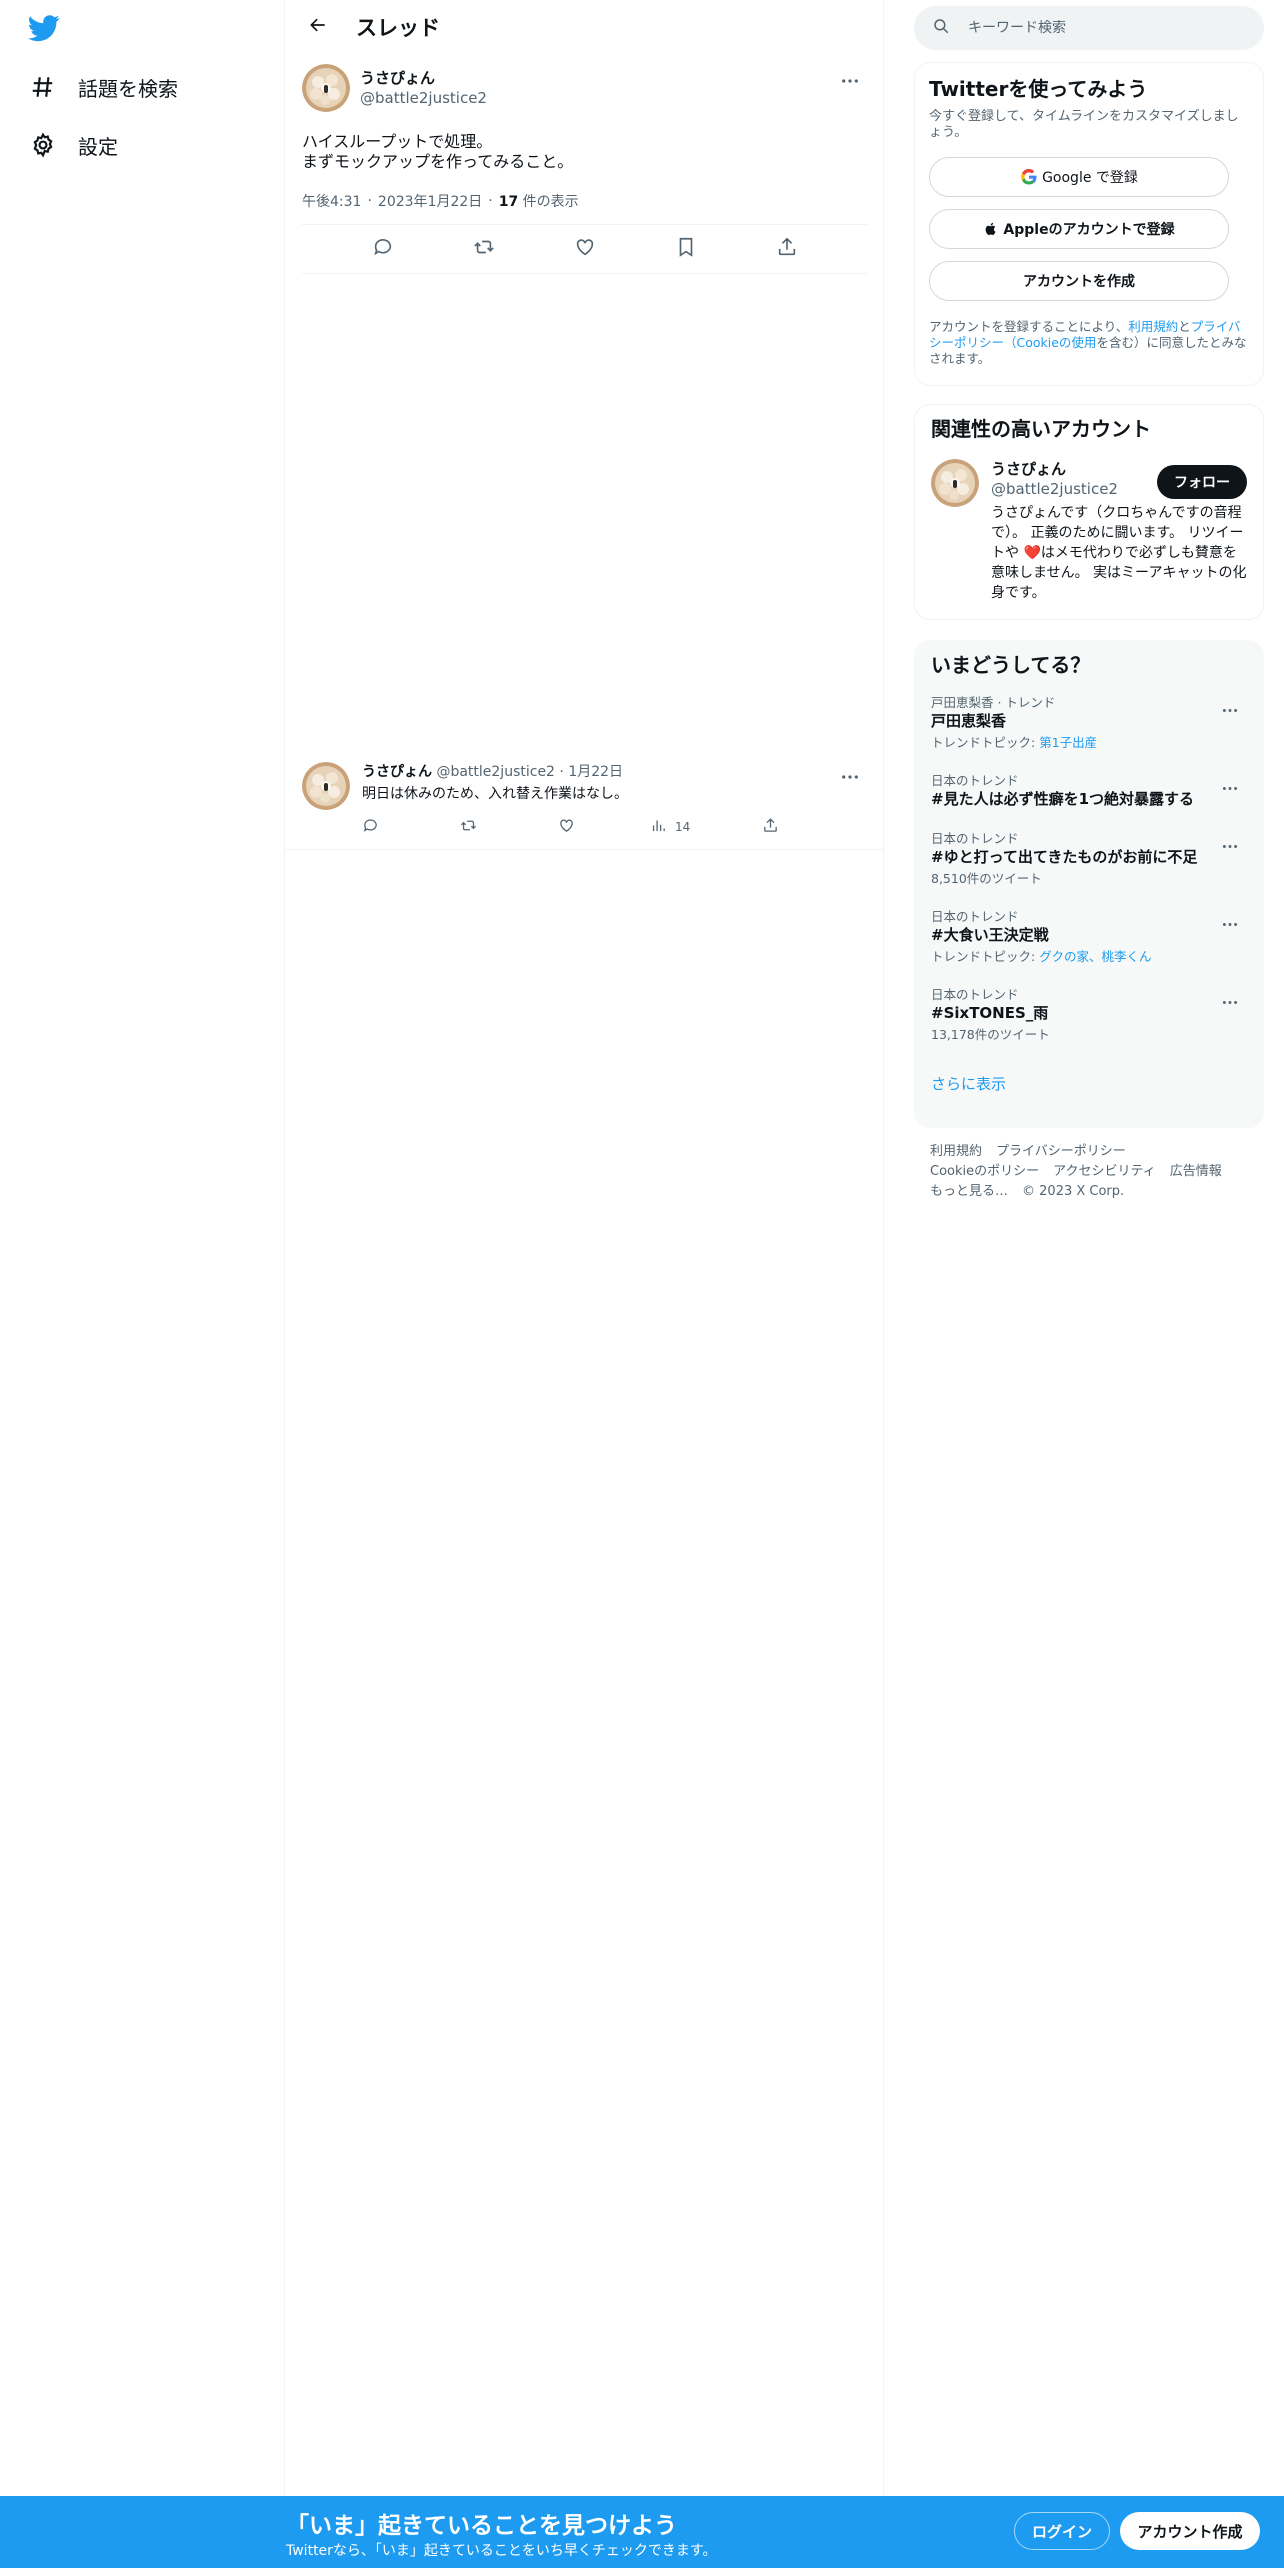 The height and width of the screenshot is (2568, 1284). What do you see at coordinates (1061, 1151) in the screenshot?
I see `footer-link: プライバシーポリシー` at bounding box center [1061, 1151].